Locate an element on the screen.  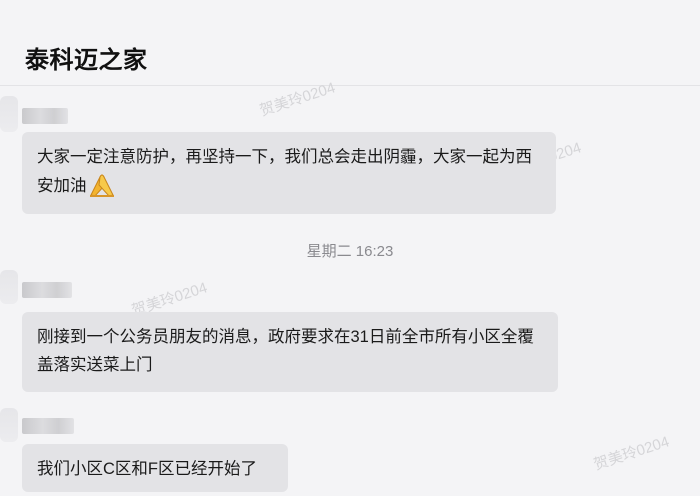
message-text: 刚接到一个公务员朋友的消息，政府要求在31日前全市所有小区全覆盖落实送菜上门 is located at coordinates (285, 351).